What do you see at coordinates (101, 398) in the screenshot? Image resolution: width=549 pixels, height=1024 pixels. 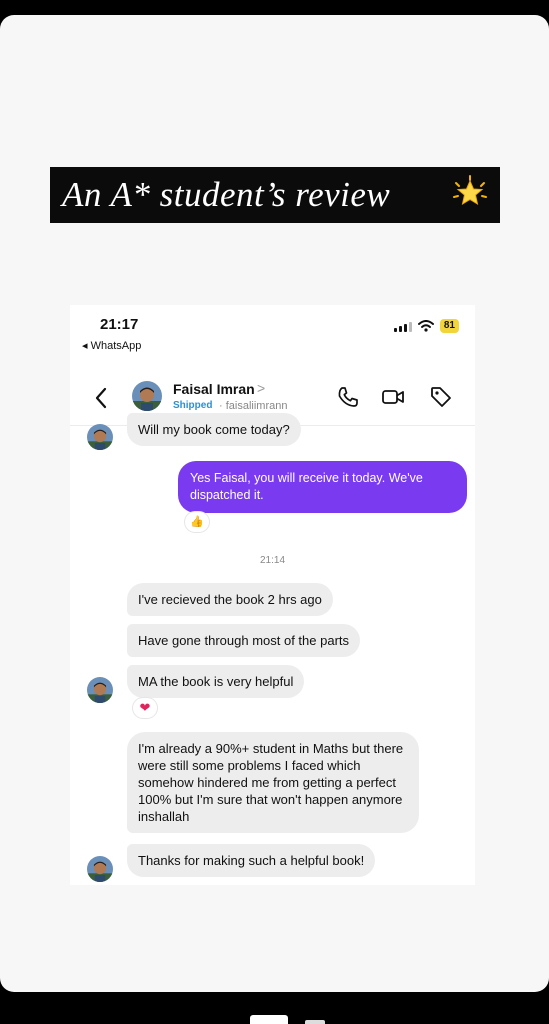 I see `back-chevron-icon` at bounding box center [101, 398].